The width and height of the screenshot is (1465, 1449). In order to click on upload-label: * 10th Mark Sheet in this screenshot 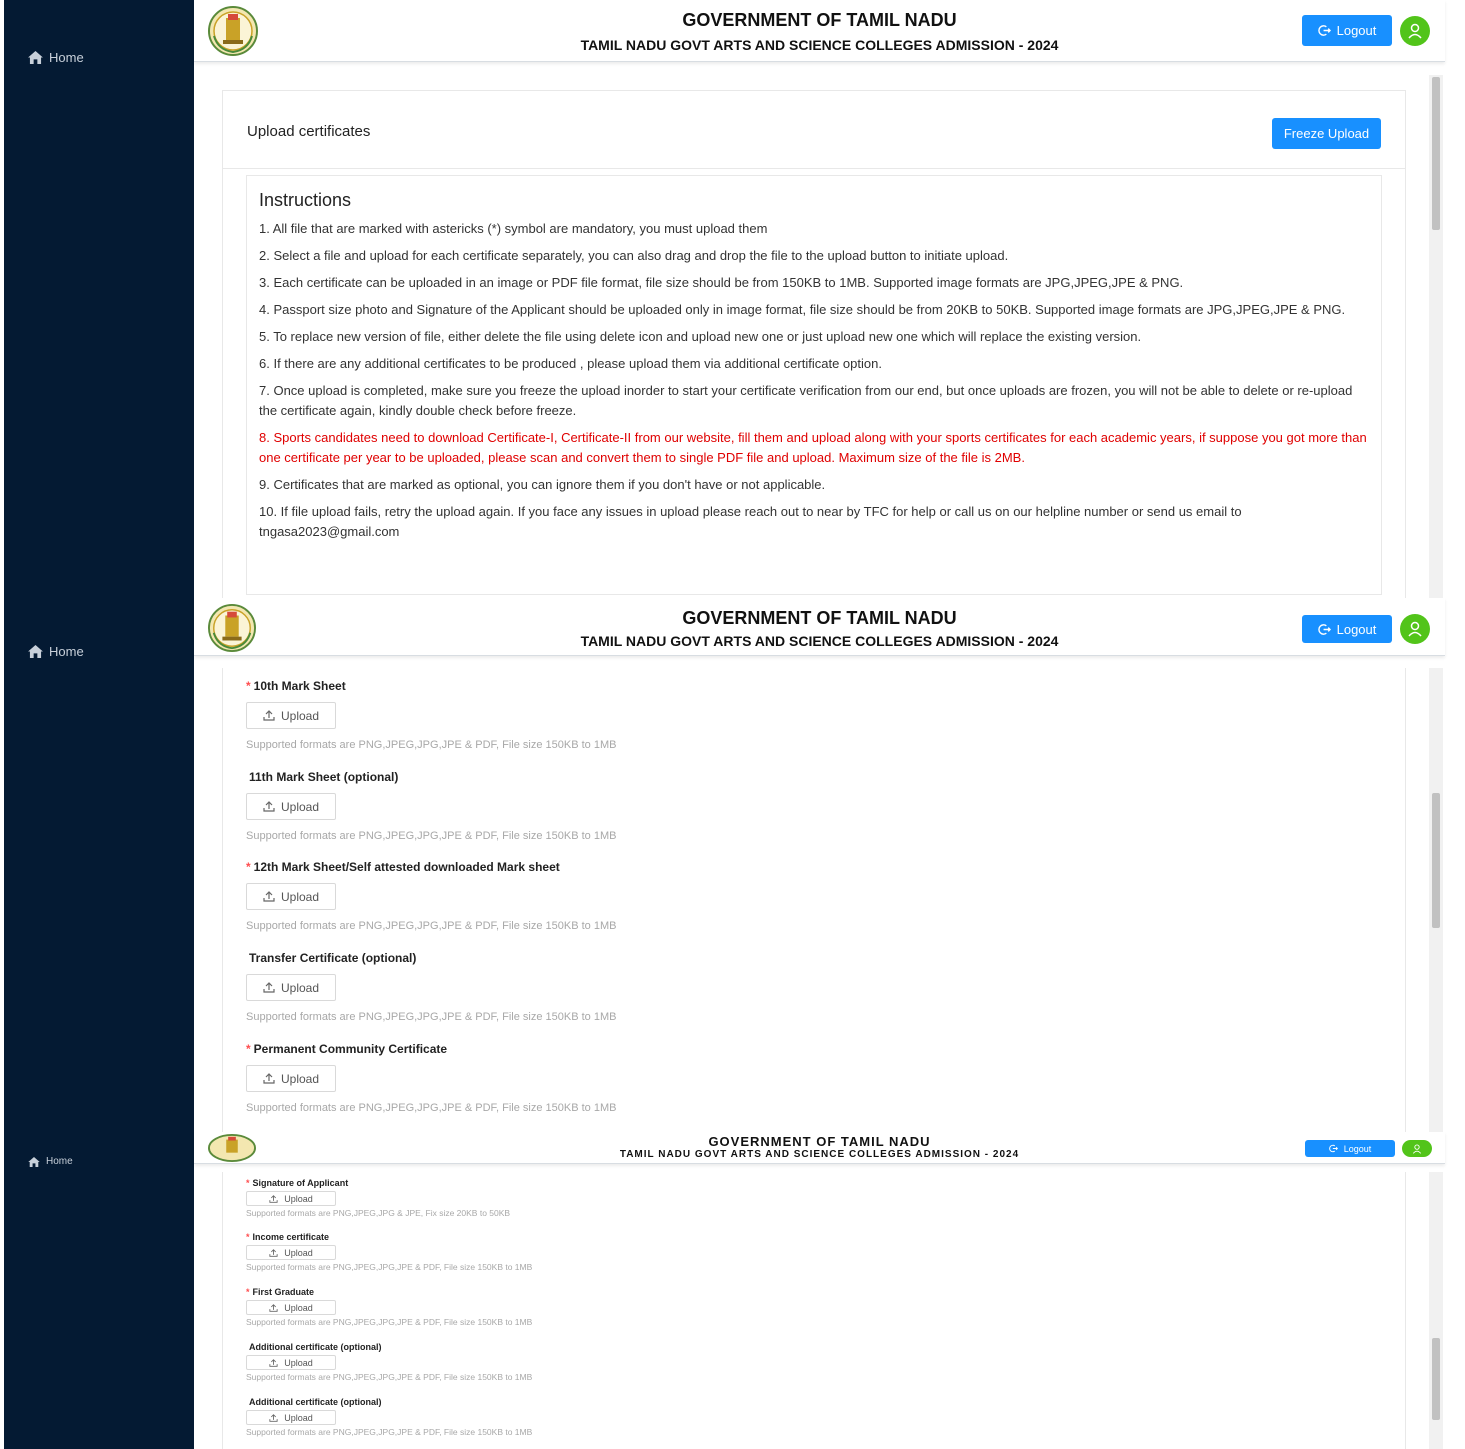, I will do `click(431, 686)`.